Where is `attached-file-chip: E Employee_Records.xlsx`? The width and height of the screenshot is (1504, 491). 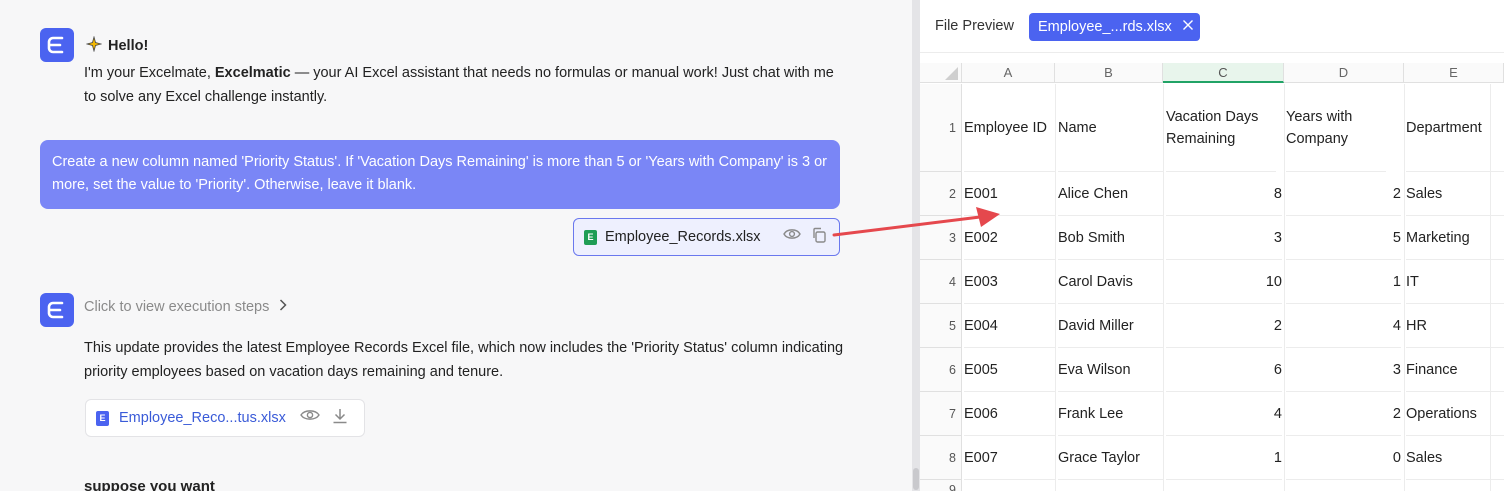
attached-file-chip: E Employee_Records.xlsx is located at coordinates (706, 237).